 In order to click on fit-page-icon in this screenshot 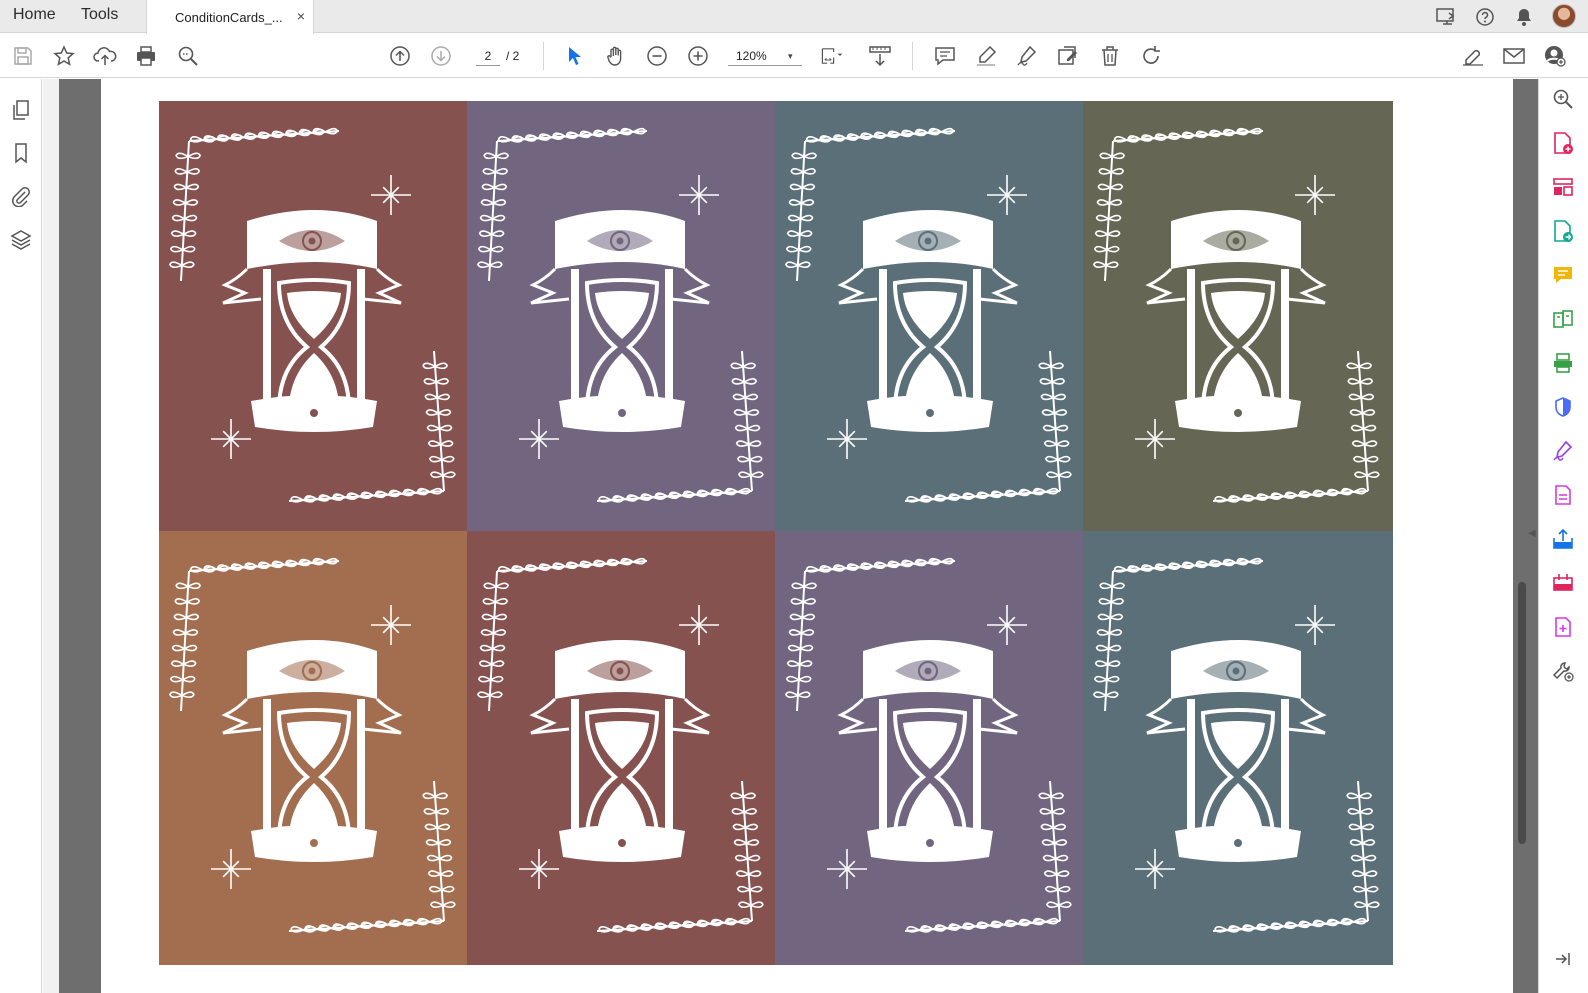, I will do `click(832, 56)`.